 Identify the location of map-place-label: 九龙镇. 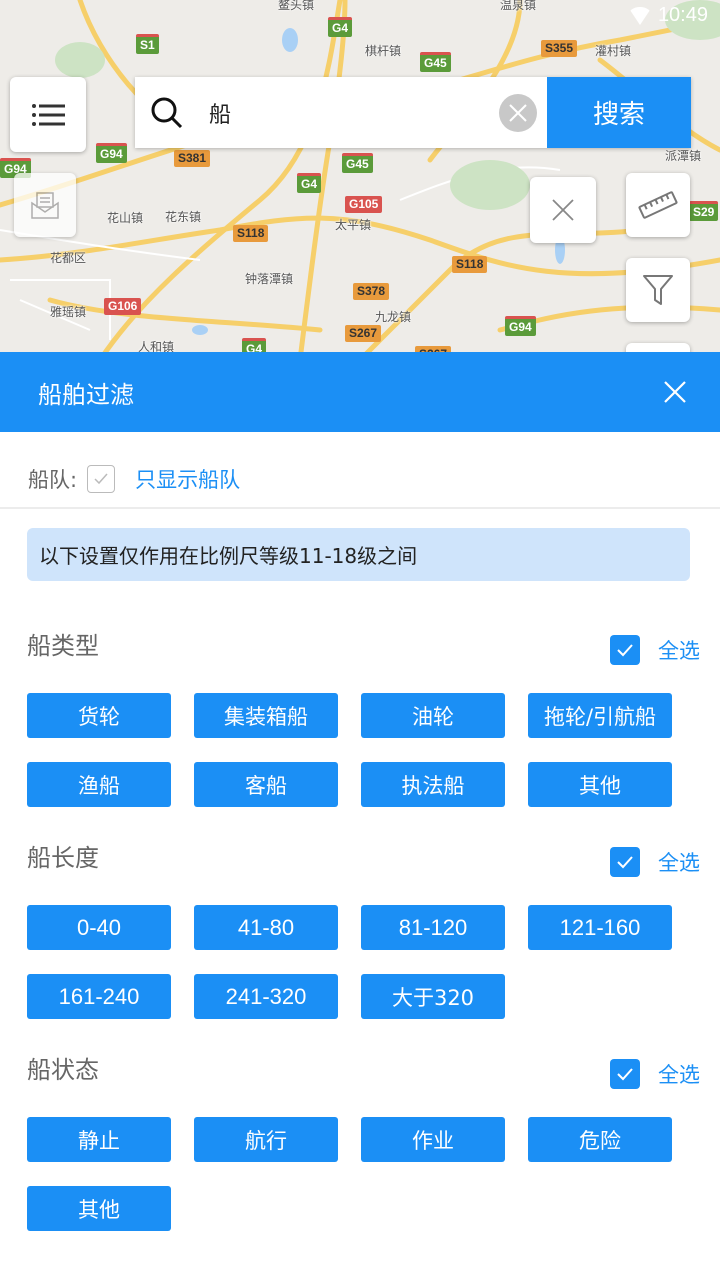
(393, 317).